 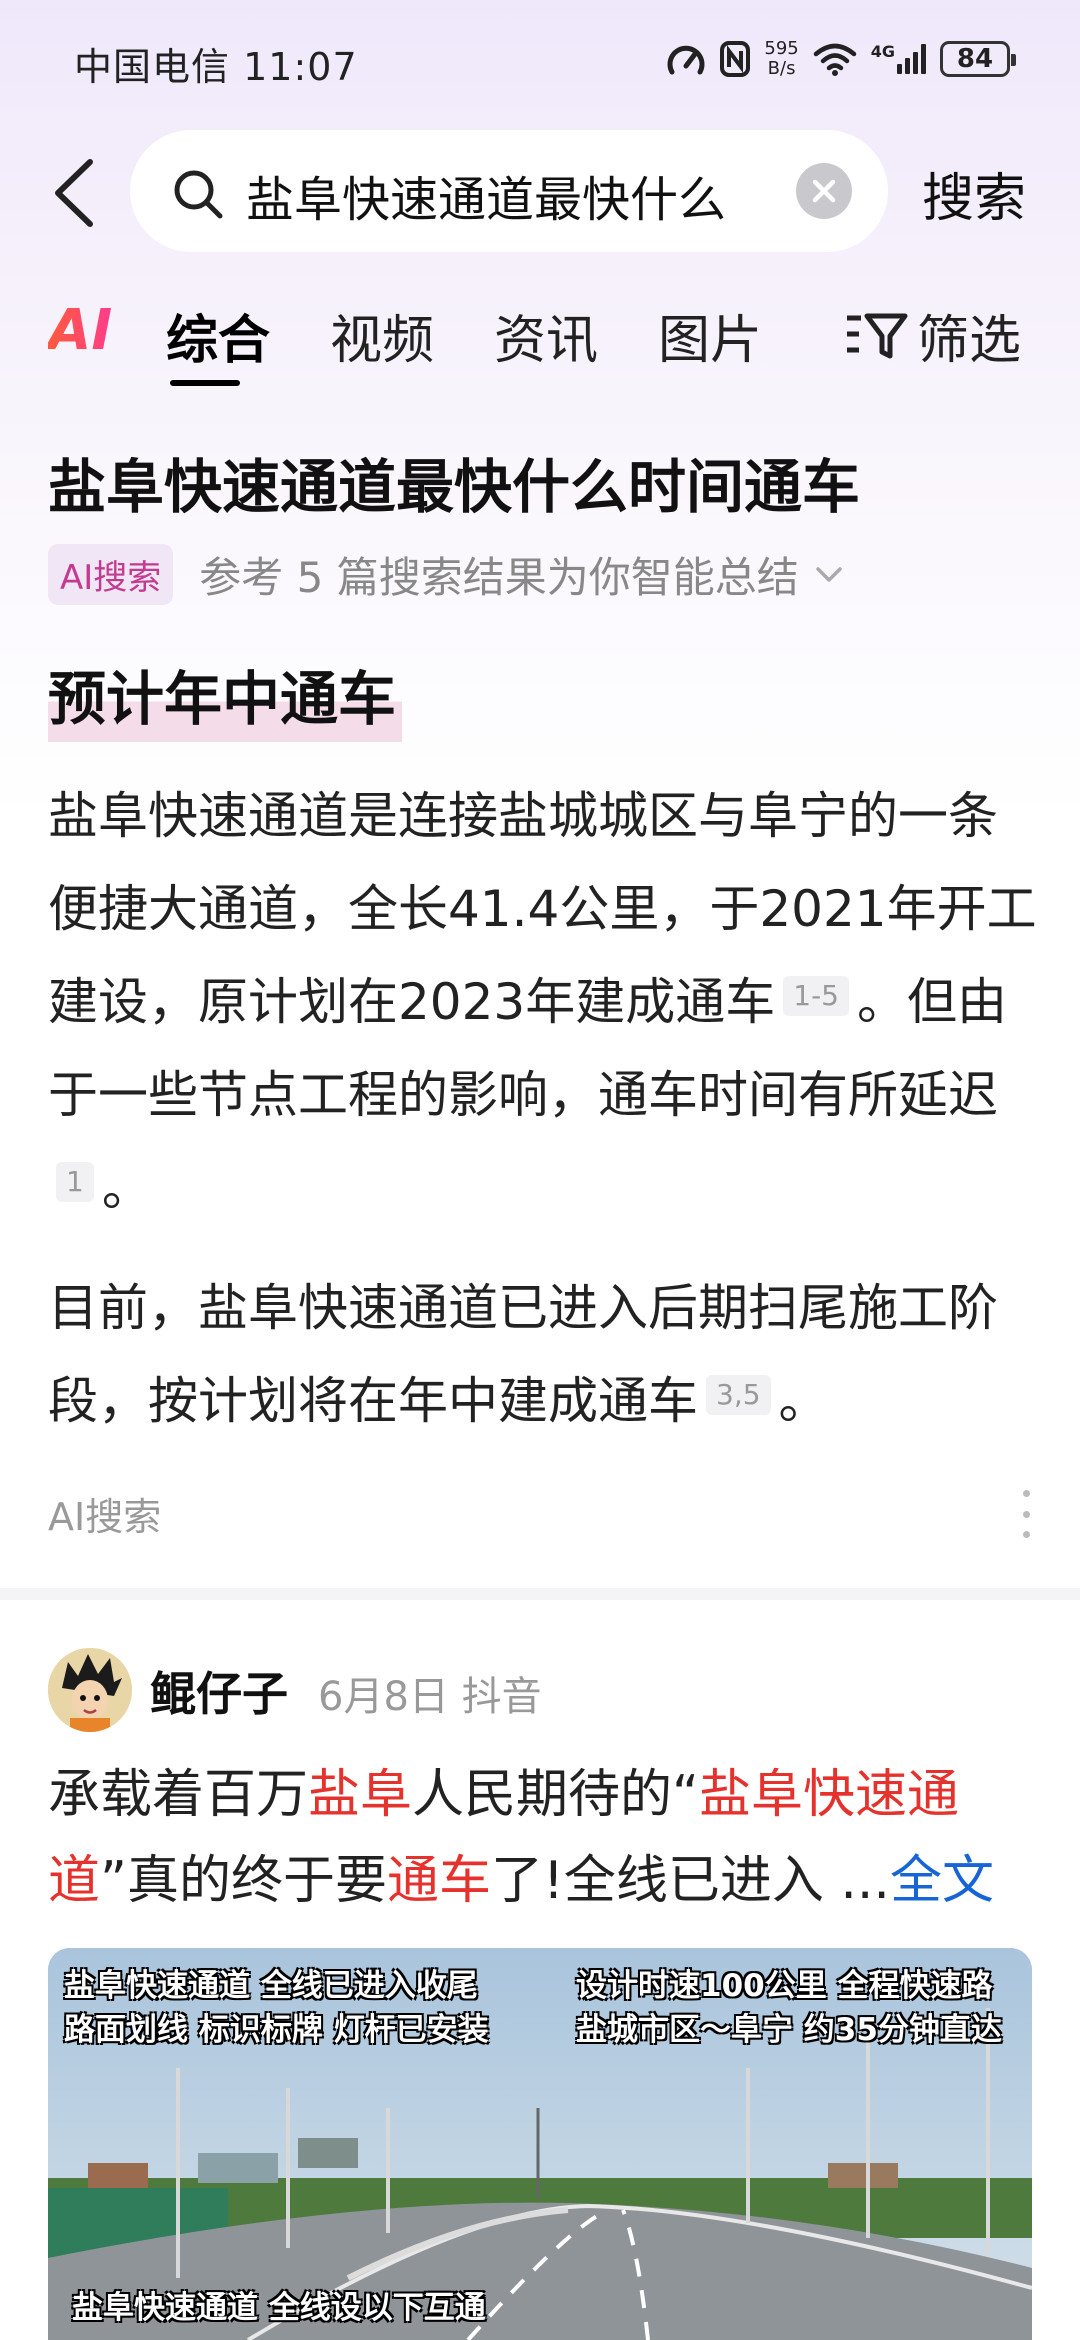 What do you see at coordinates (781, 48) in the screenshot?
I see `net-speed-value: 595` at bounding box center [781, 48].